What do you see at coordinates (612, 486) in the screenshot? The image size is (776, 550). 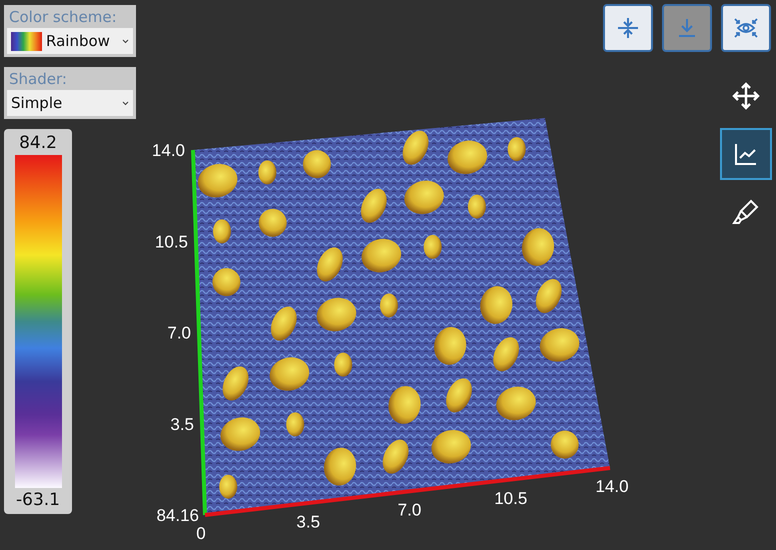 I see `x-tick-label: 14.0` at bounding box center [612, 486].